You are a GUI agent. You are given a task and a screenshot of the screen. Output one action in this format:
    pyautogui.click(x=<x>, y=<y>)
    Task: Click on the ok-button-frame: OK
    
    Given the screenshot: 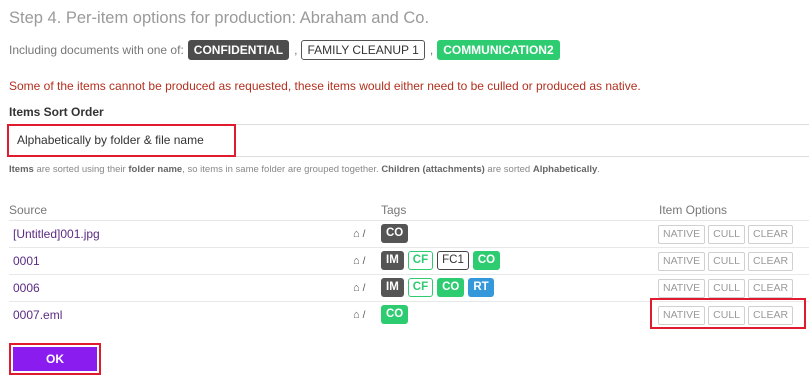 What is the action you would take?
    pyautogui.click(x=55, y=359)
    